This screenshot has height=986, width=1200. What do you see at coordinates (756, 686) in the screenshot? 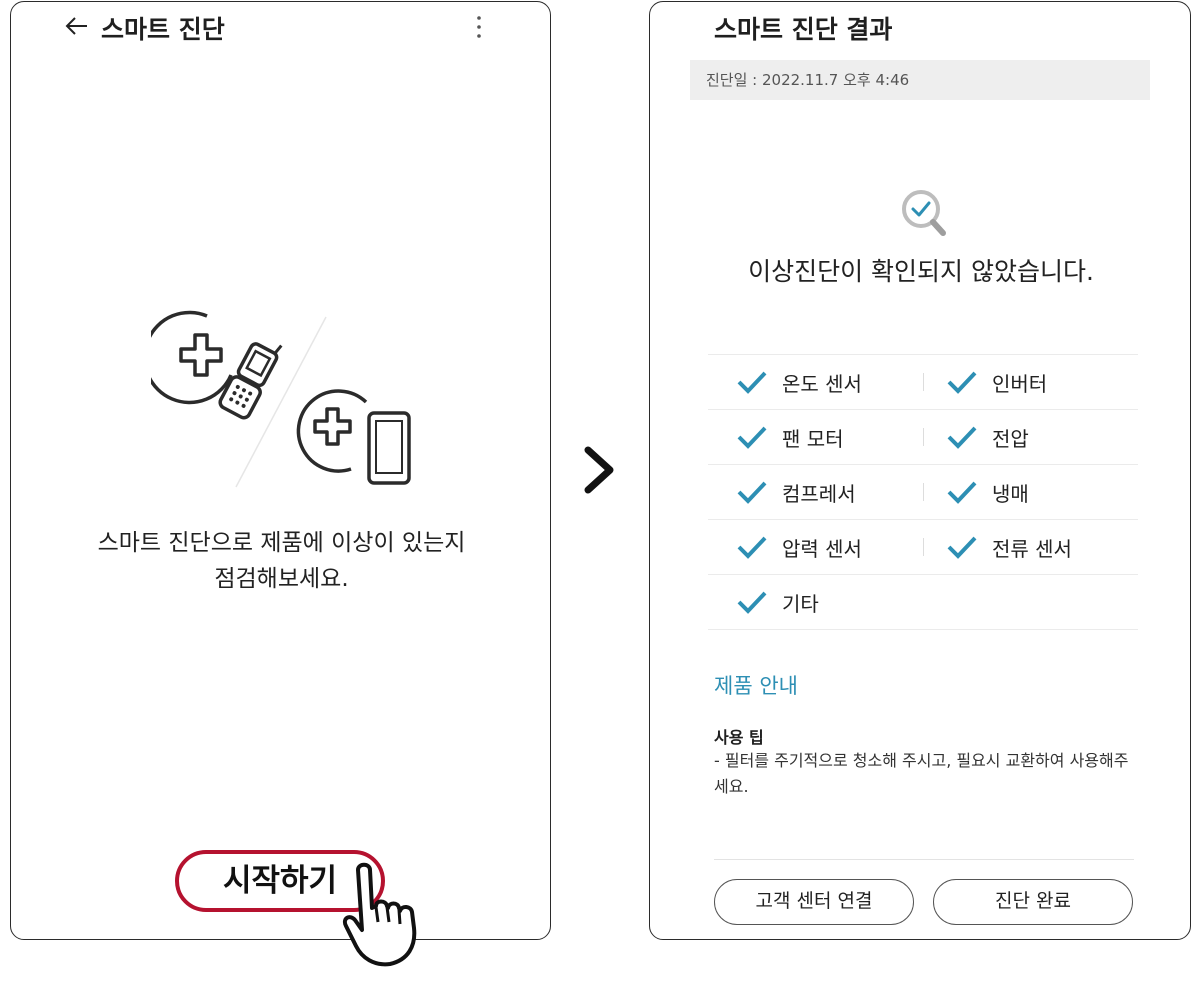
I see `product-guide-title: 제품 안내` at bounding box center [756, 686].